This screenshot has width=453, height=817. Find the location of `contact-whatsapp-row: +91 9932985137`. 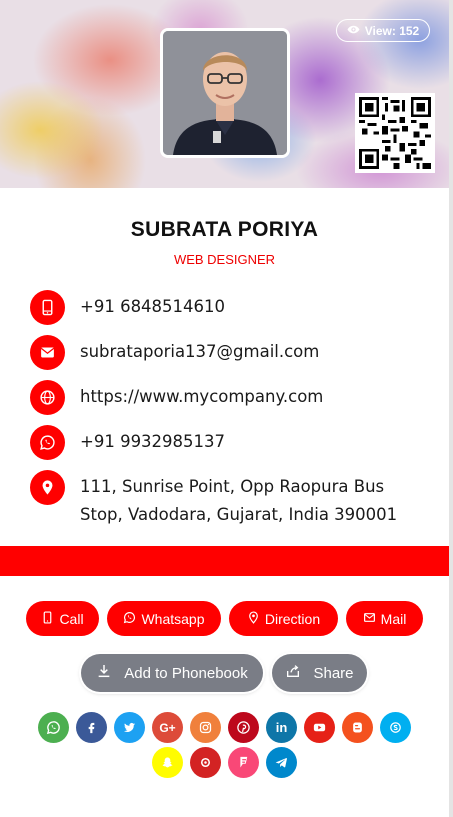

contact-whatsapp-row: +91 9932985137 is located at coordinates (127, 442).